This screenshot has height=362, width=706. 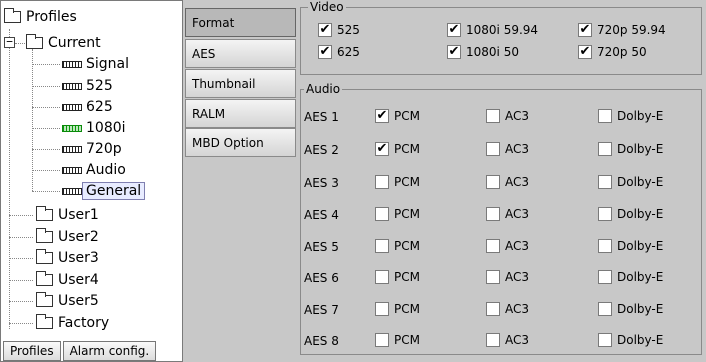 What do you see at coordinates (32, 351) in the screenshot?
I see `profiles-button: Profiles` at bounding box center [32, 351].